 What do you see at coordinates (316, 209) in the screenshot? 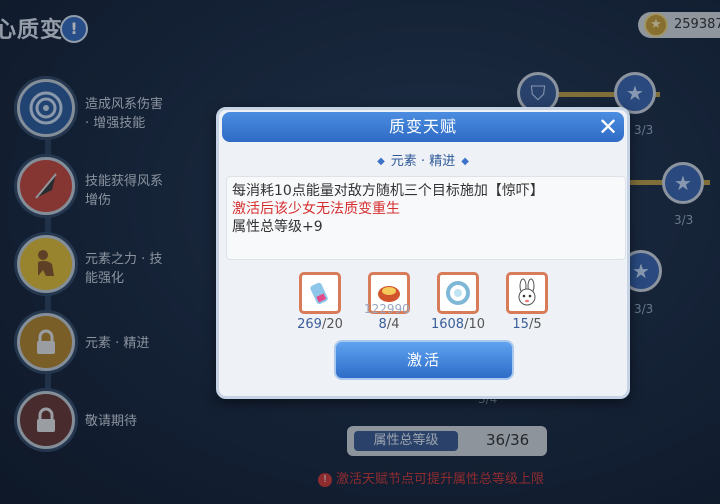
I see `description-line-2: 激活后该少女无法质变重生` at bounding box center [316, 209].